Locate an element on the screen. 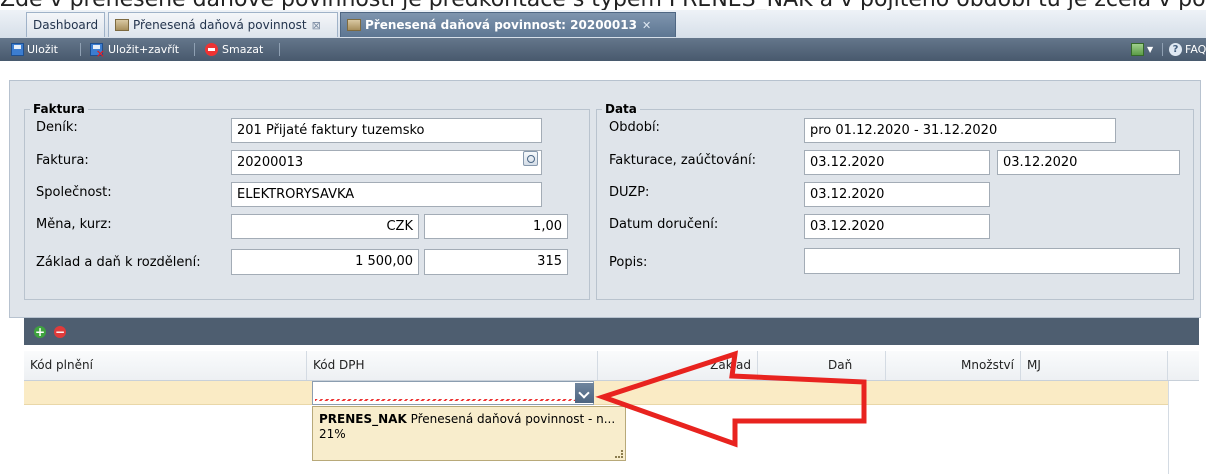 This screenshot has height=474, width=1206. faktura-label: Faktura: is located at coordinates (62, 160).